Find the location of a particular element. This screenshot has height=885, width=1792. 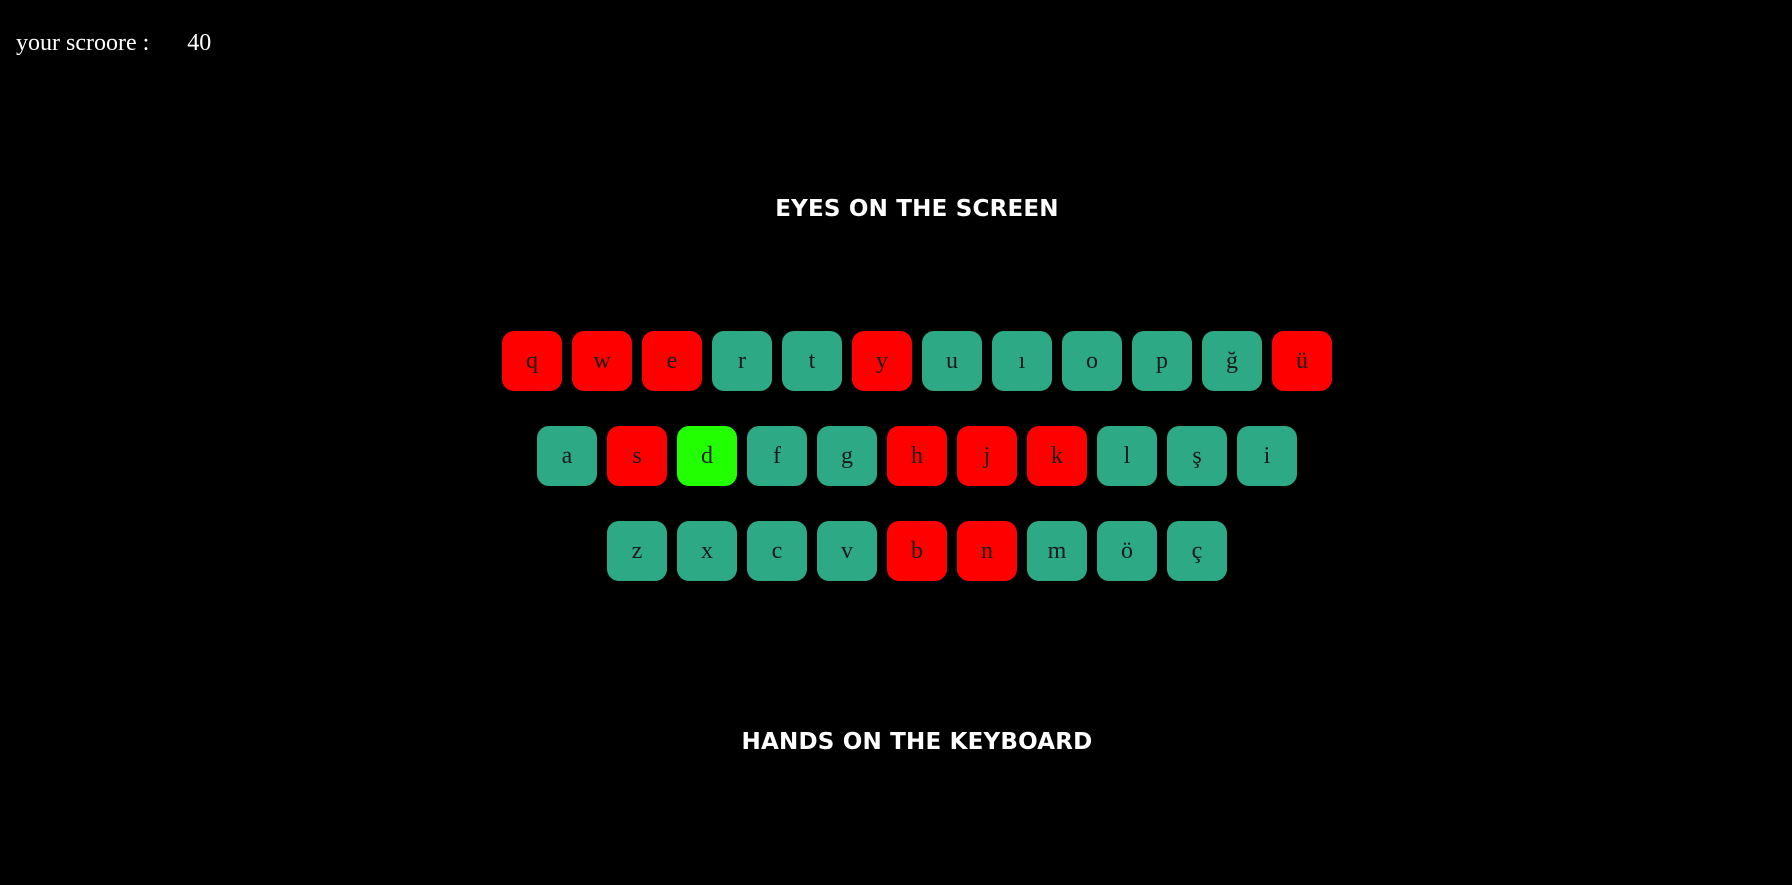

keyboard-row-top: qwertyuıopğü is located at coordinates (896, 361).